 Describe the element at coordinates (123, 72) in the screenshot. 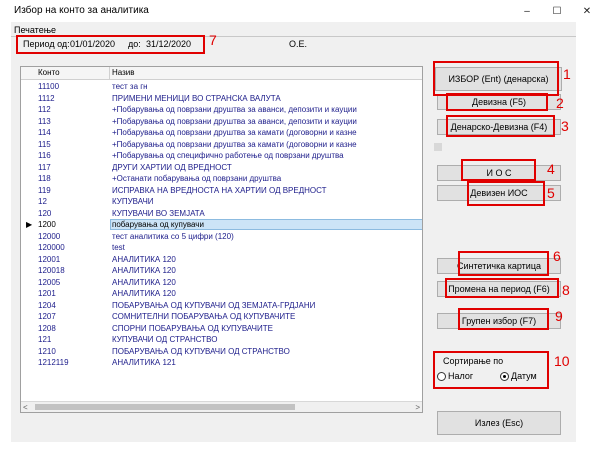

I see `column-header-naziv: Назив` at that location.